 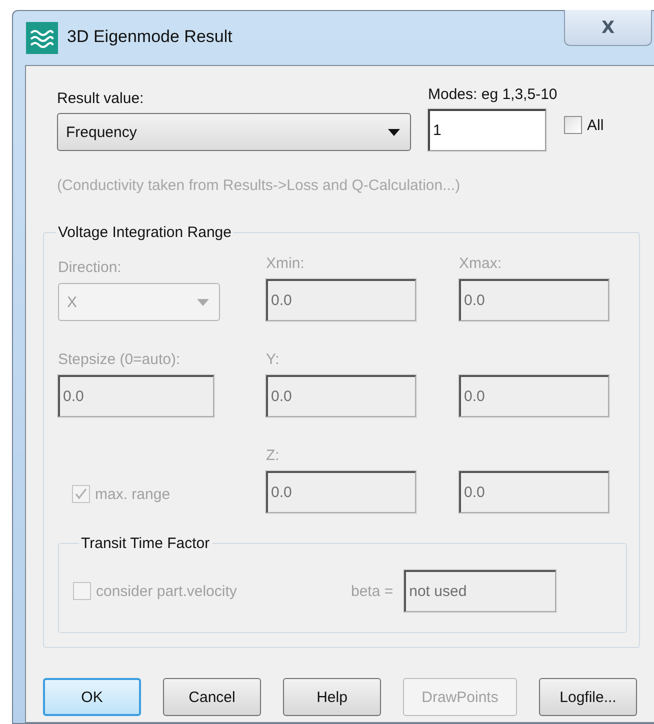 I want to click on field-label: Xmax:, so click(x=481, y=263).